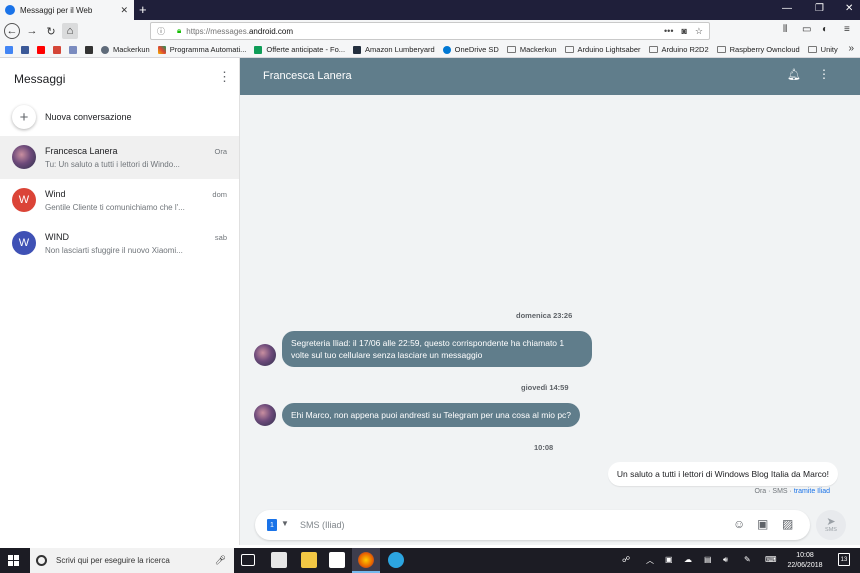  I want to click on green-doc-icon, so click(258, 49).